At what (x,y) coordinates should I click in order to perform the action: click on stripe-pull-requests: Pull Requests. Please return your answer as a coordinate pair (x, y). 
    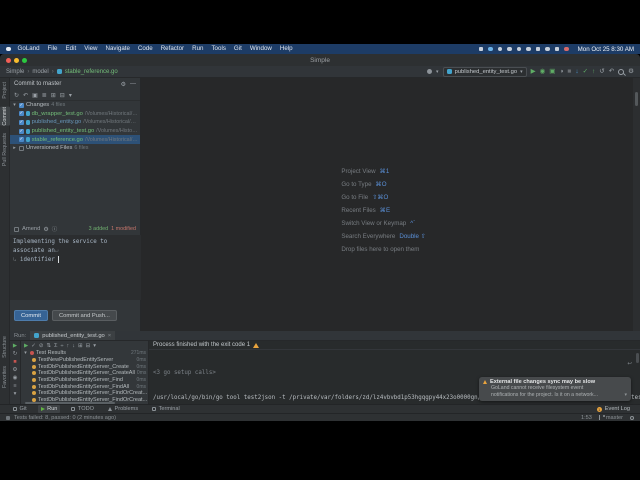
    Looking at the image, I should click on (5, 149).